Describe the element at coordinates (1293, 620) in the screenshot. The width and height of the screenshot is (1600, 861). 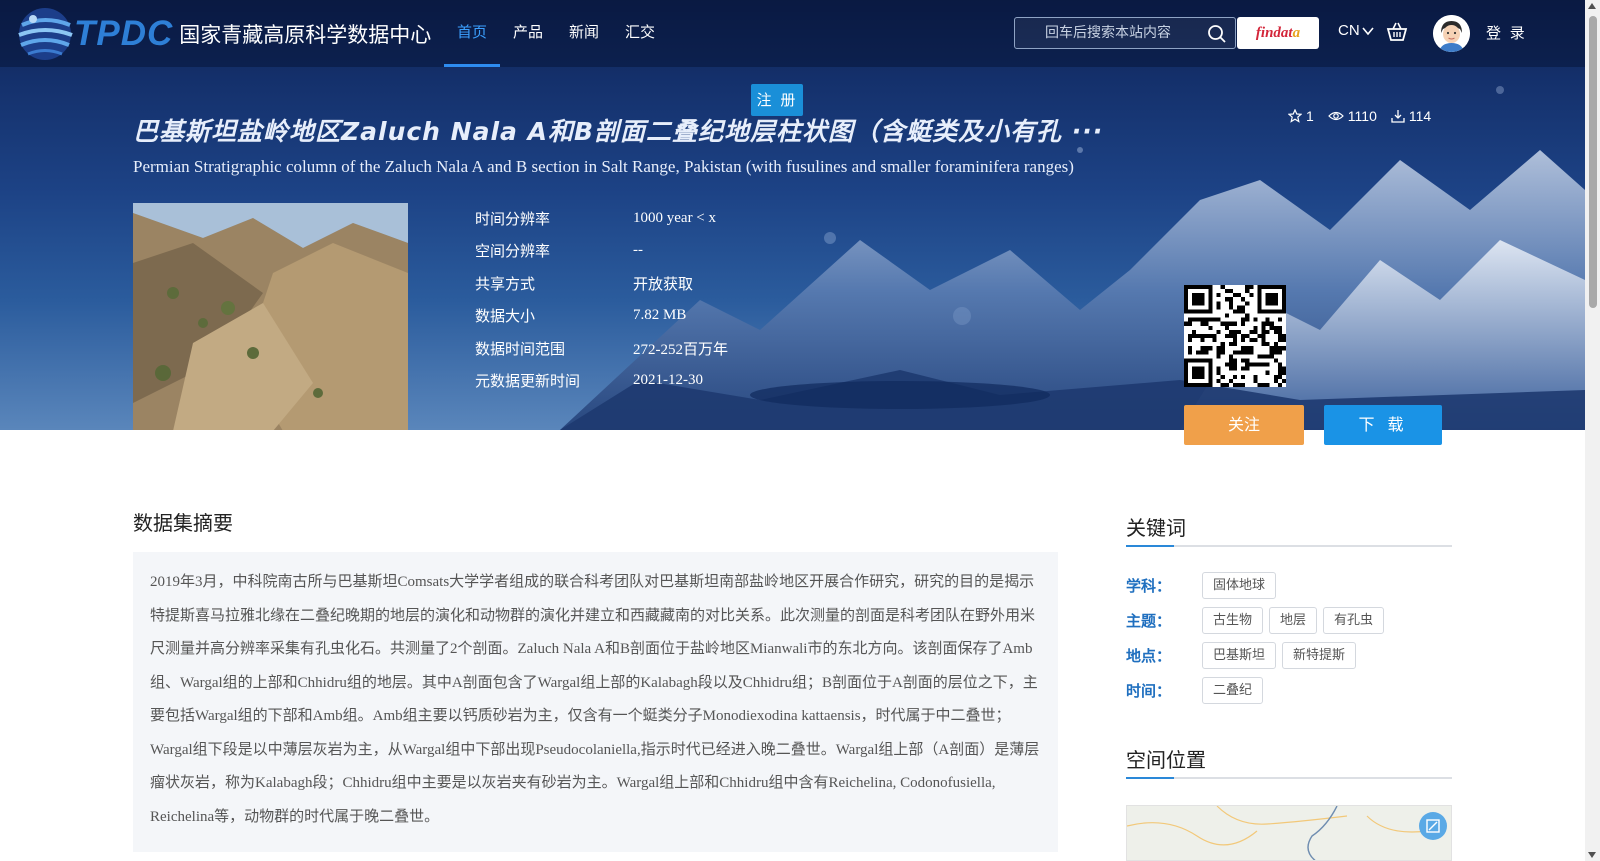
I see `keyword-tag: 地层` at that location.